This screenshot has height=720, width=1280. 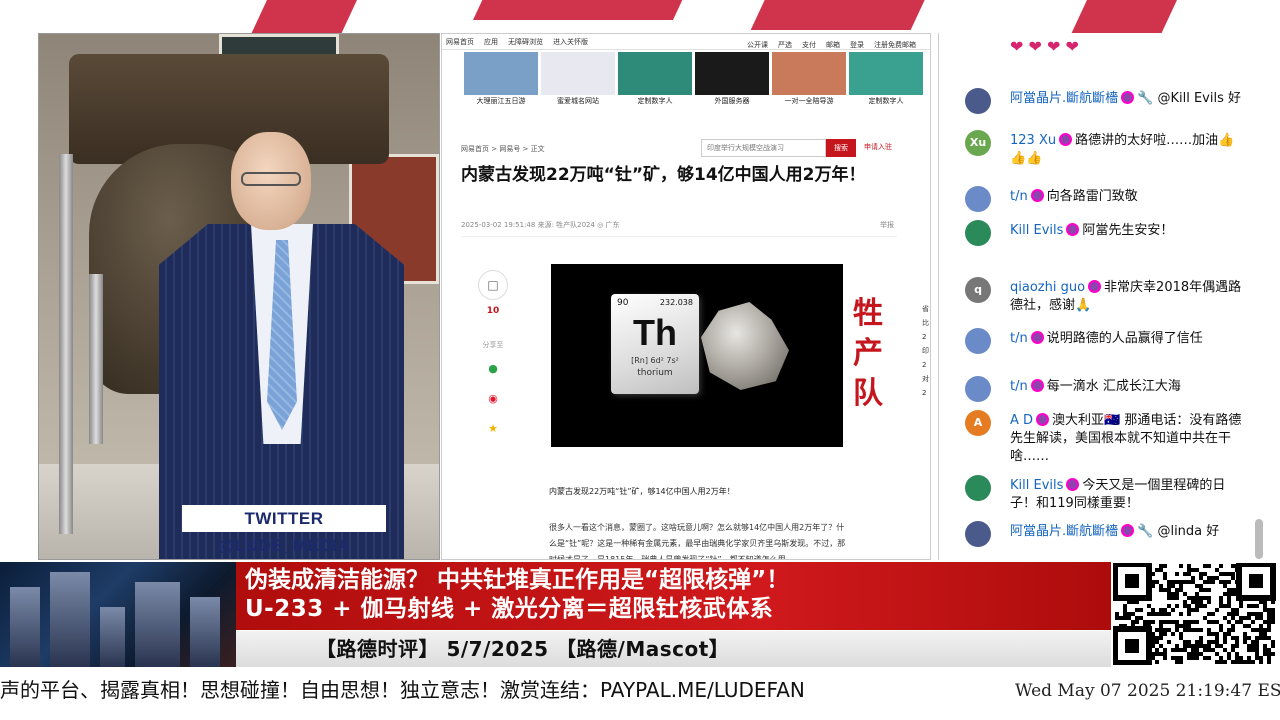 I want to click on chat-message-text: 阿當先生安安！, so click(x=1128, y=230).